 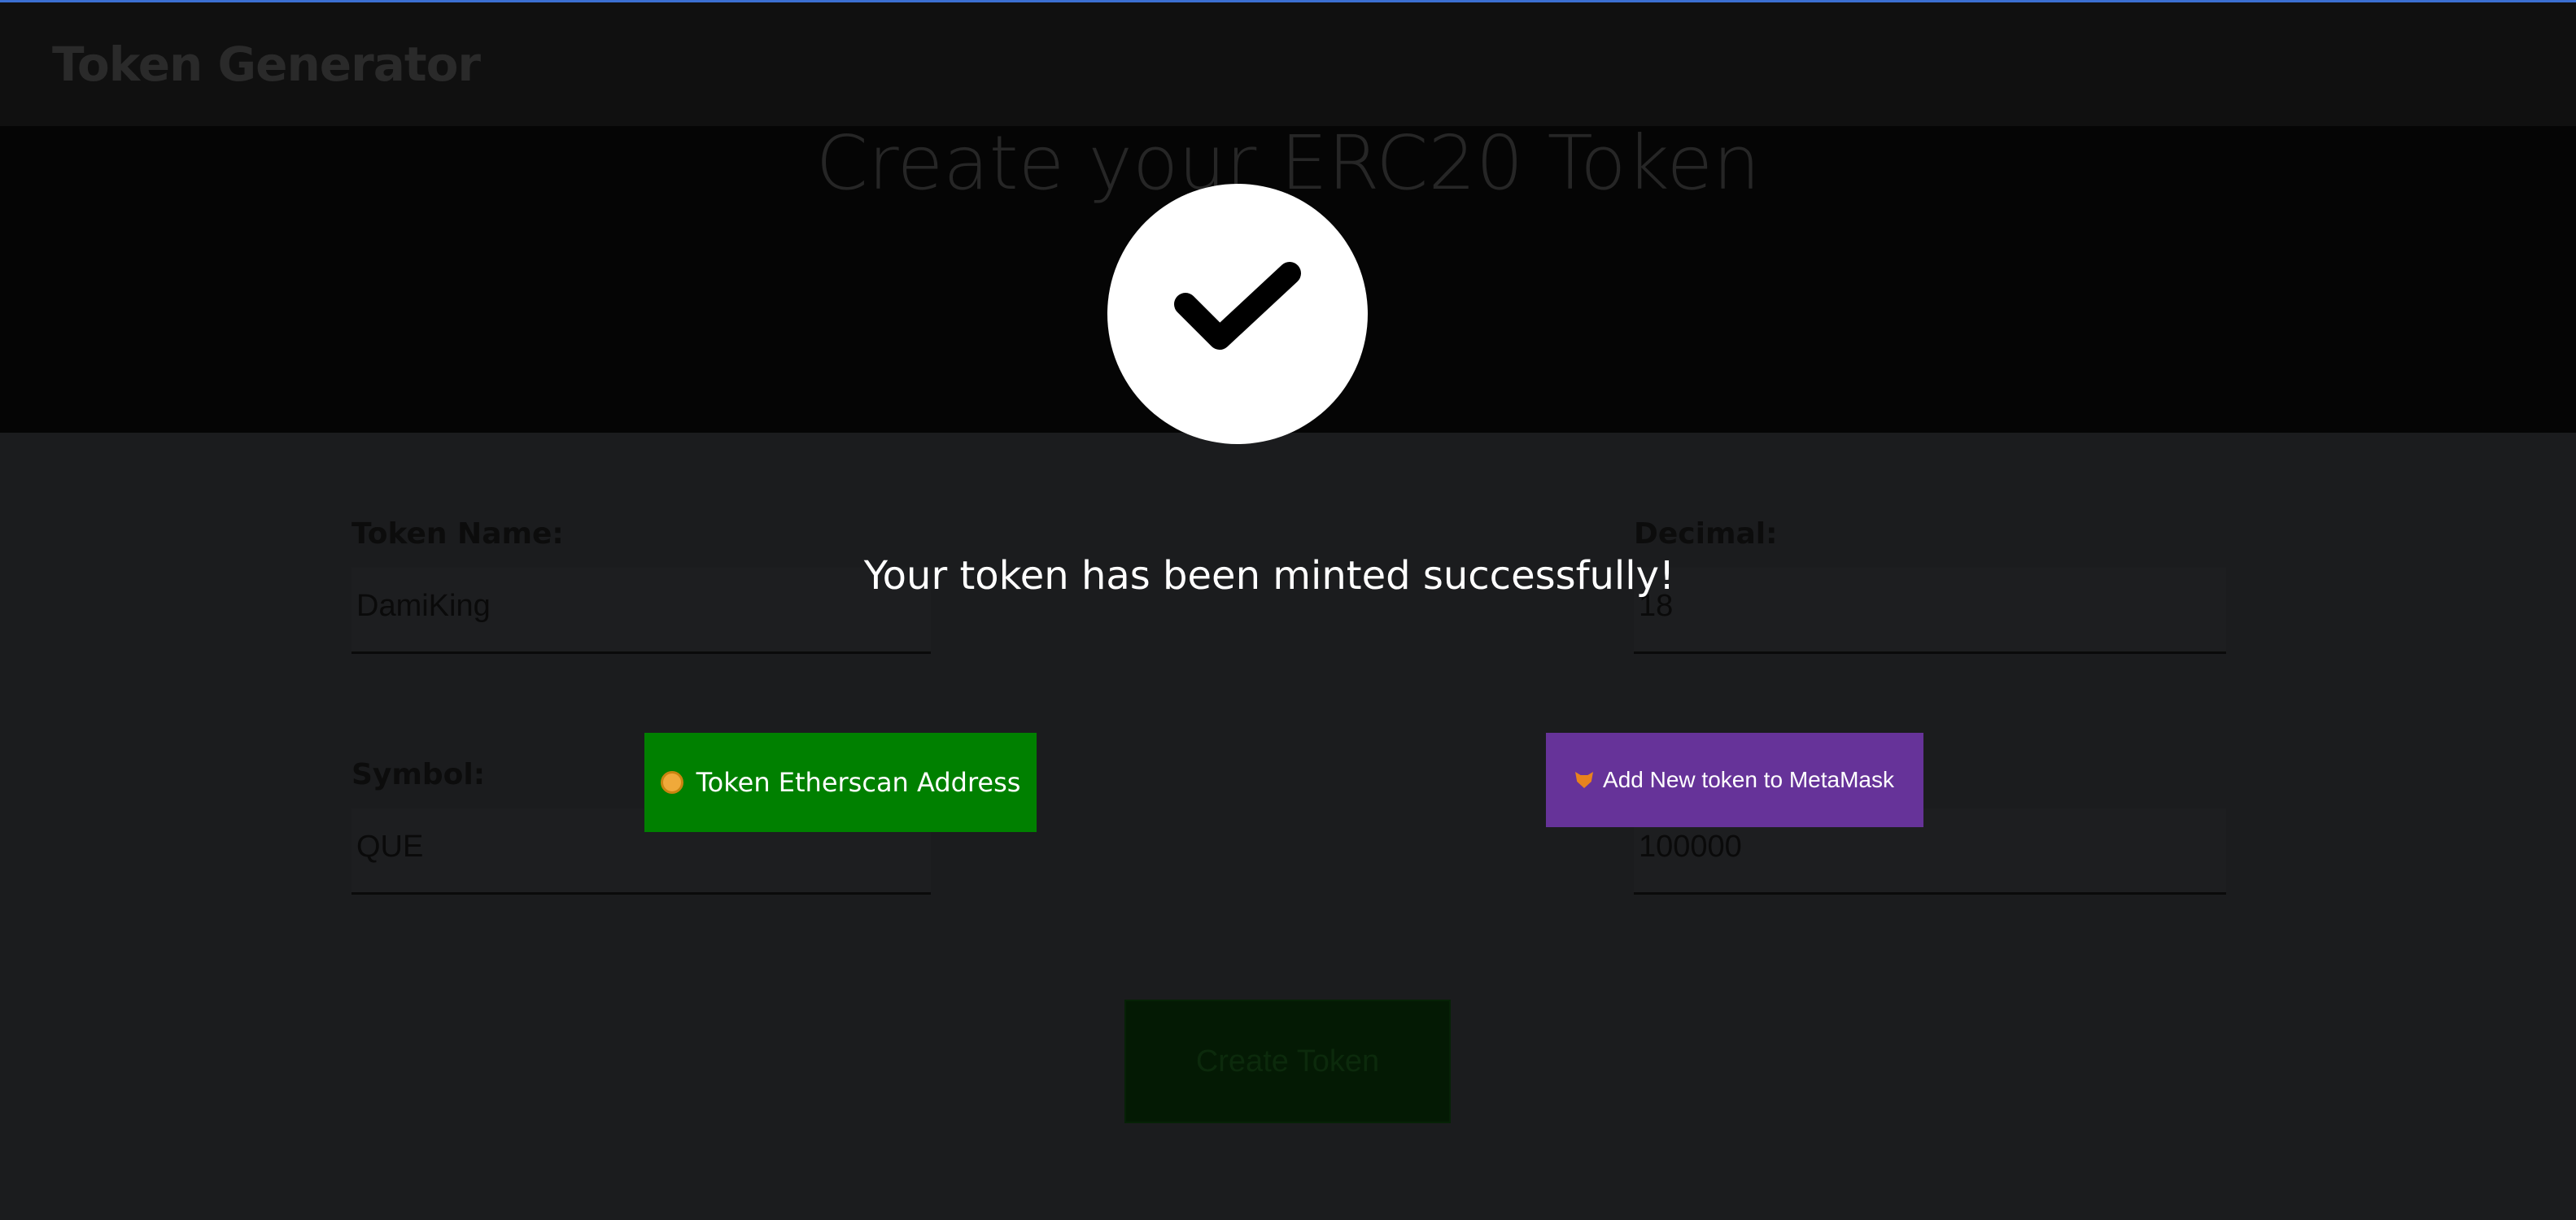 I want to click on checkmark-icon, so click(x=1237, y=306).